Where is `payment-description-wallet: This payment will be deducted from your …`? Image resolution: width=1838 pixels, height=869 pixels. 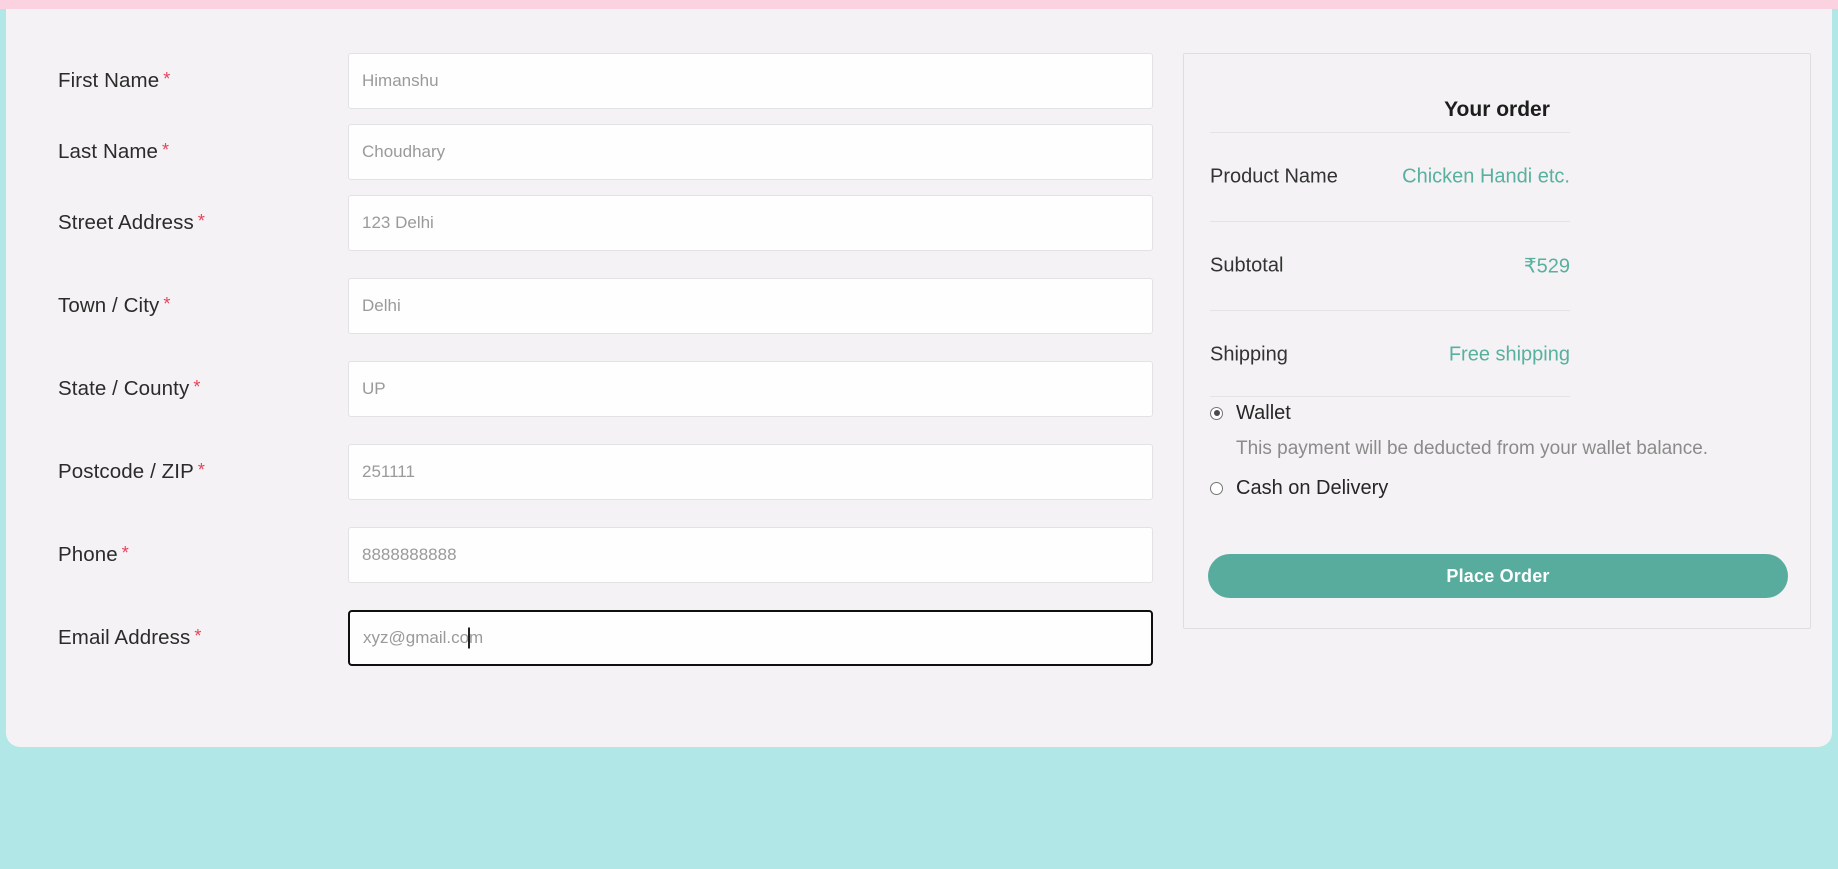 payment-description-wallet: This payment will be deducted from your … is located at coordinates (1472, 448).